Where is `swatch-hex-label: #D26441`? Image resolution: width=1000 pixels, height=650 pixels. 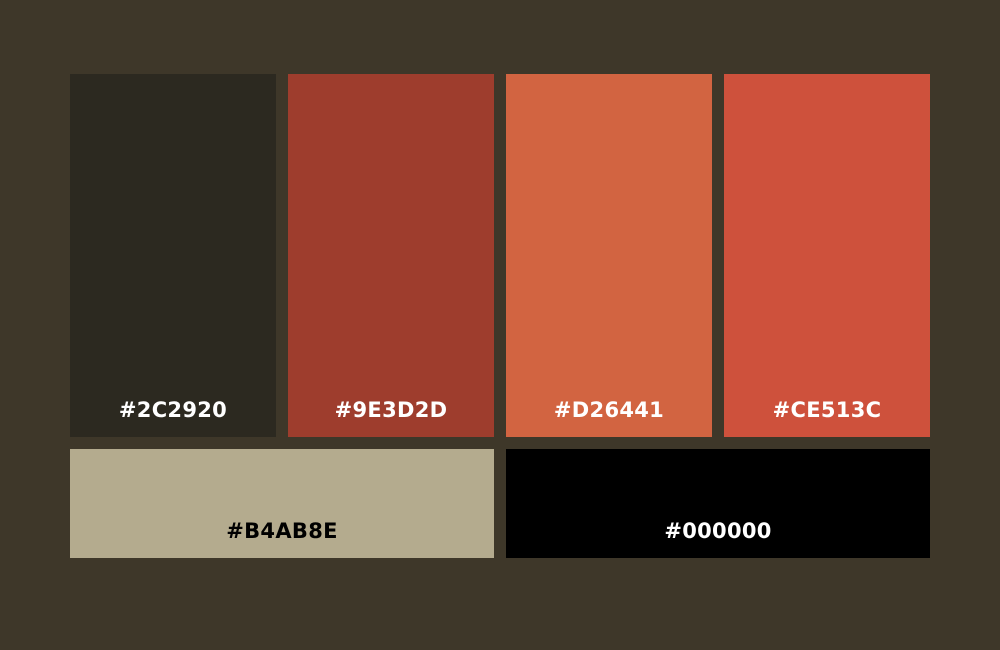 swatch-hex-label: #D26441 is located at coordinates (609, 410).